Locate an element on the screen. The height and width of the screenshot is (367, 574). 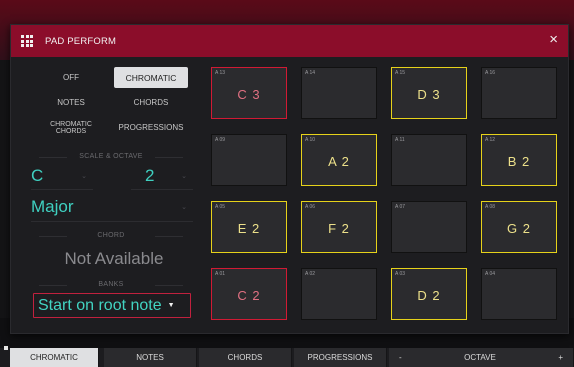
pad-id: A 01 is located at coordinates (220, 274).